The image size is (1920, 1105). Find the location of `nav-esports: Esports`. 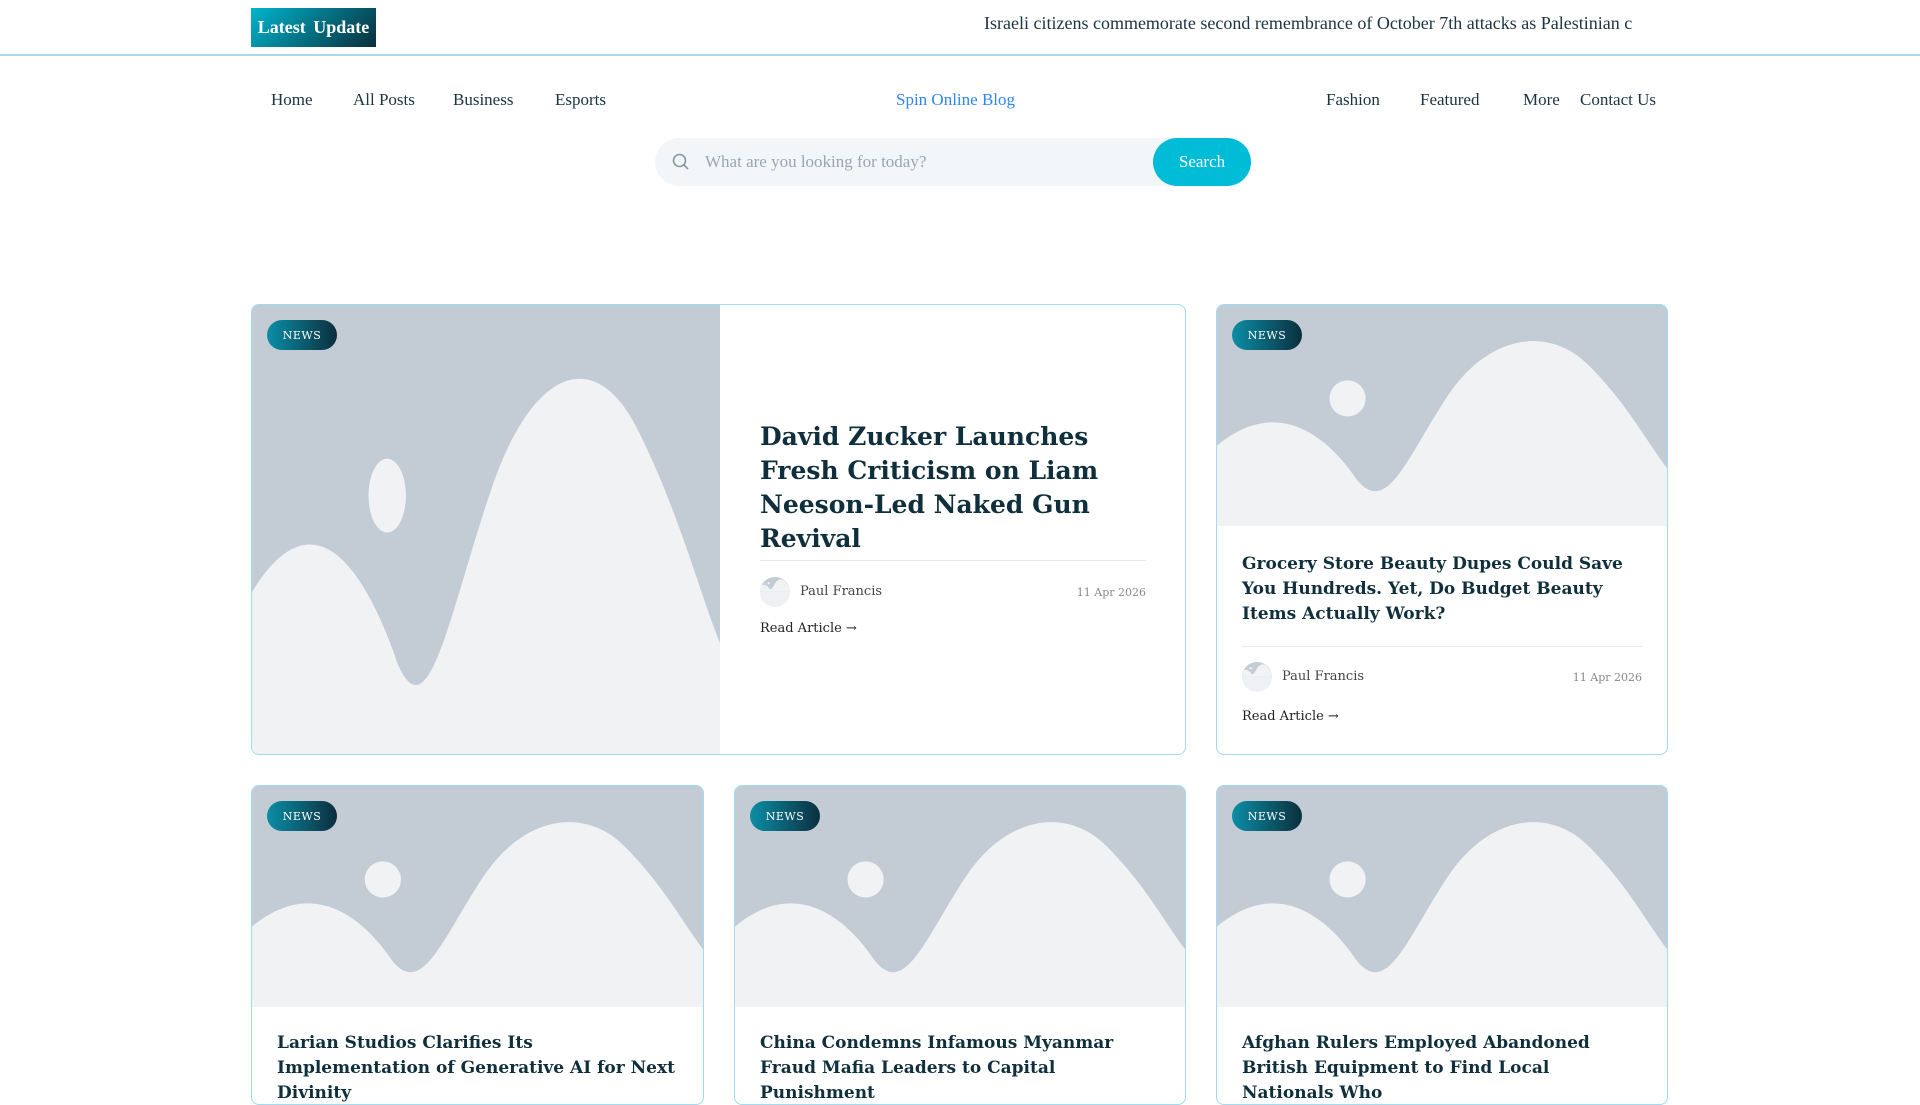

nav-esports: Esports is located at coordinates (580, 100).